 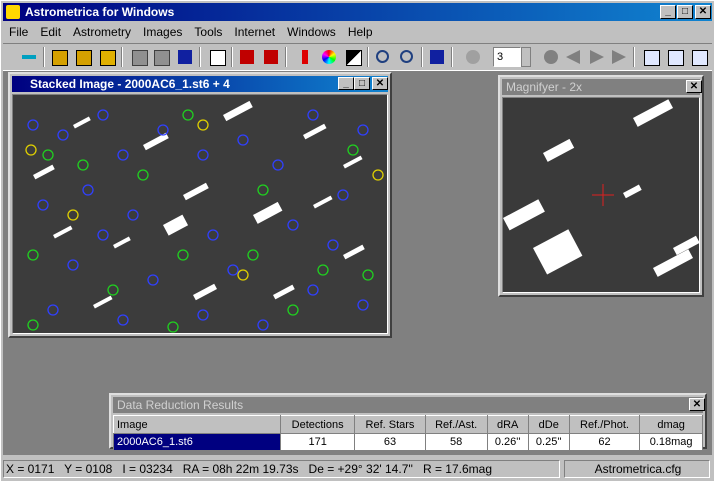 I want to click on folder-open-icon, so click(x=108, y=58).